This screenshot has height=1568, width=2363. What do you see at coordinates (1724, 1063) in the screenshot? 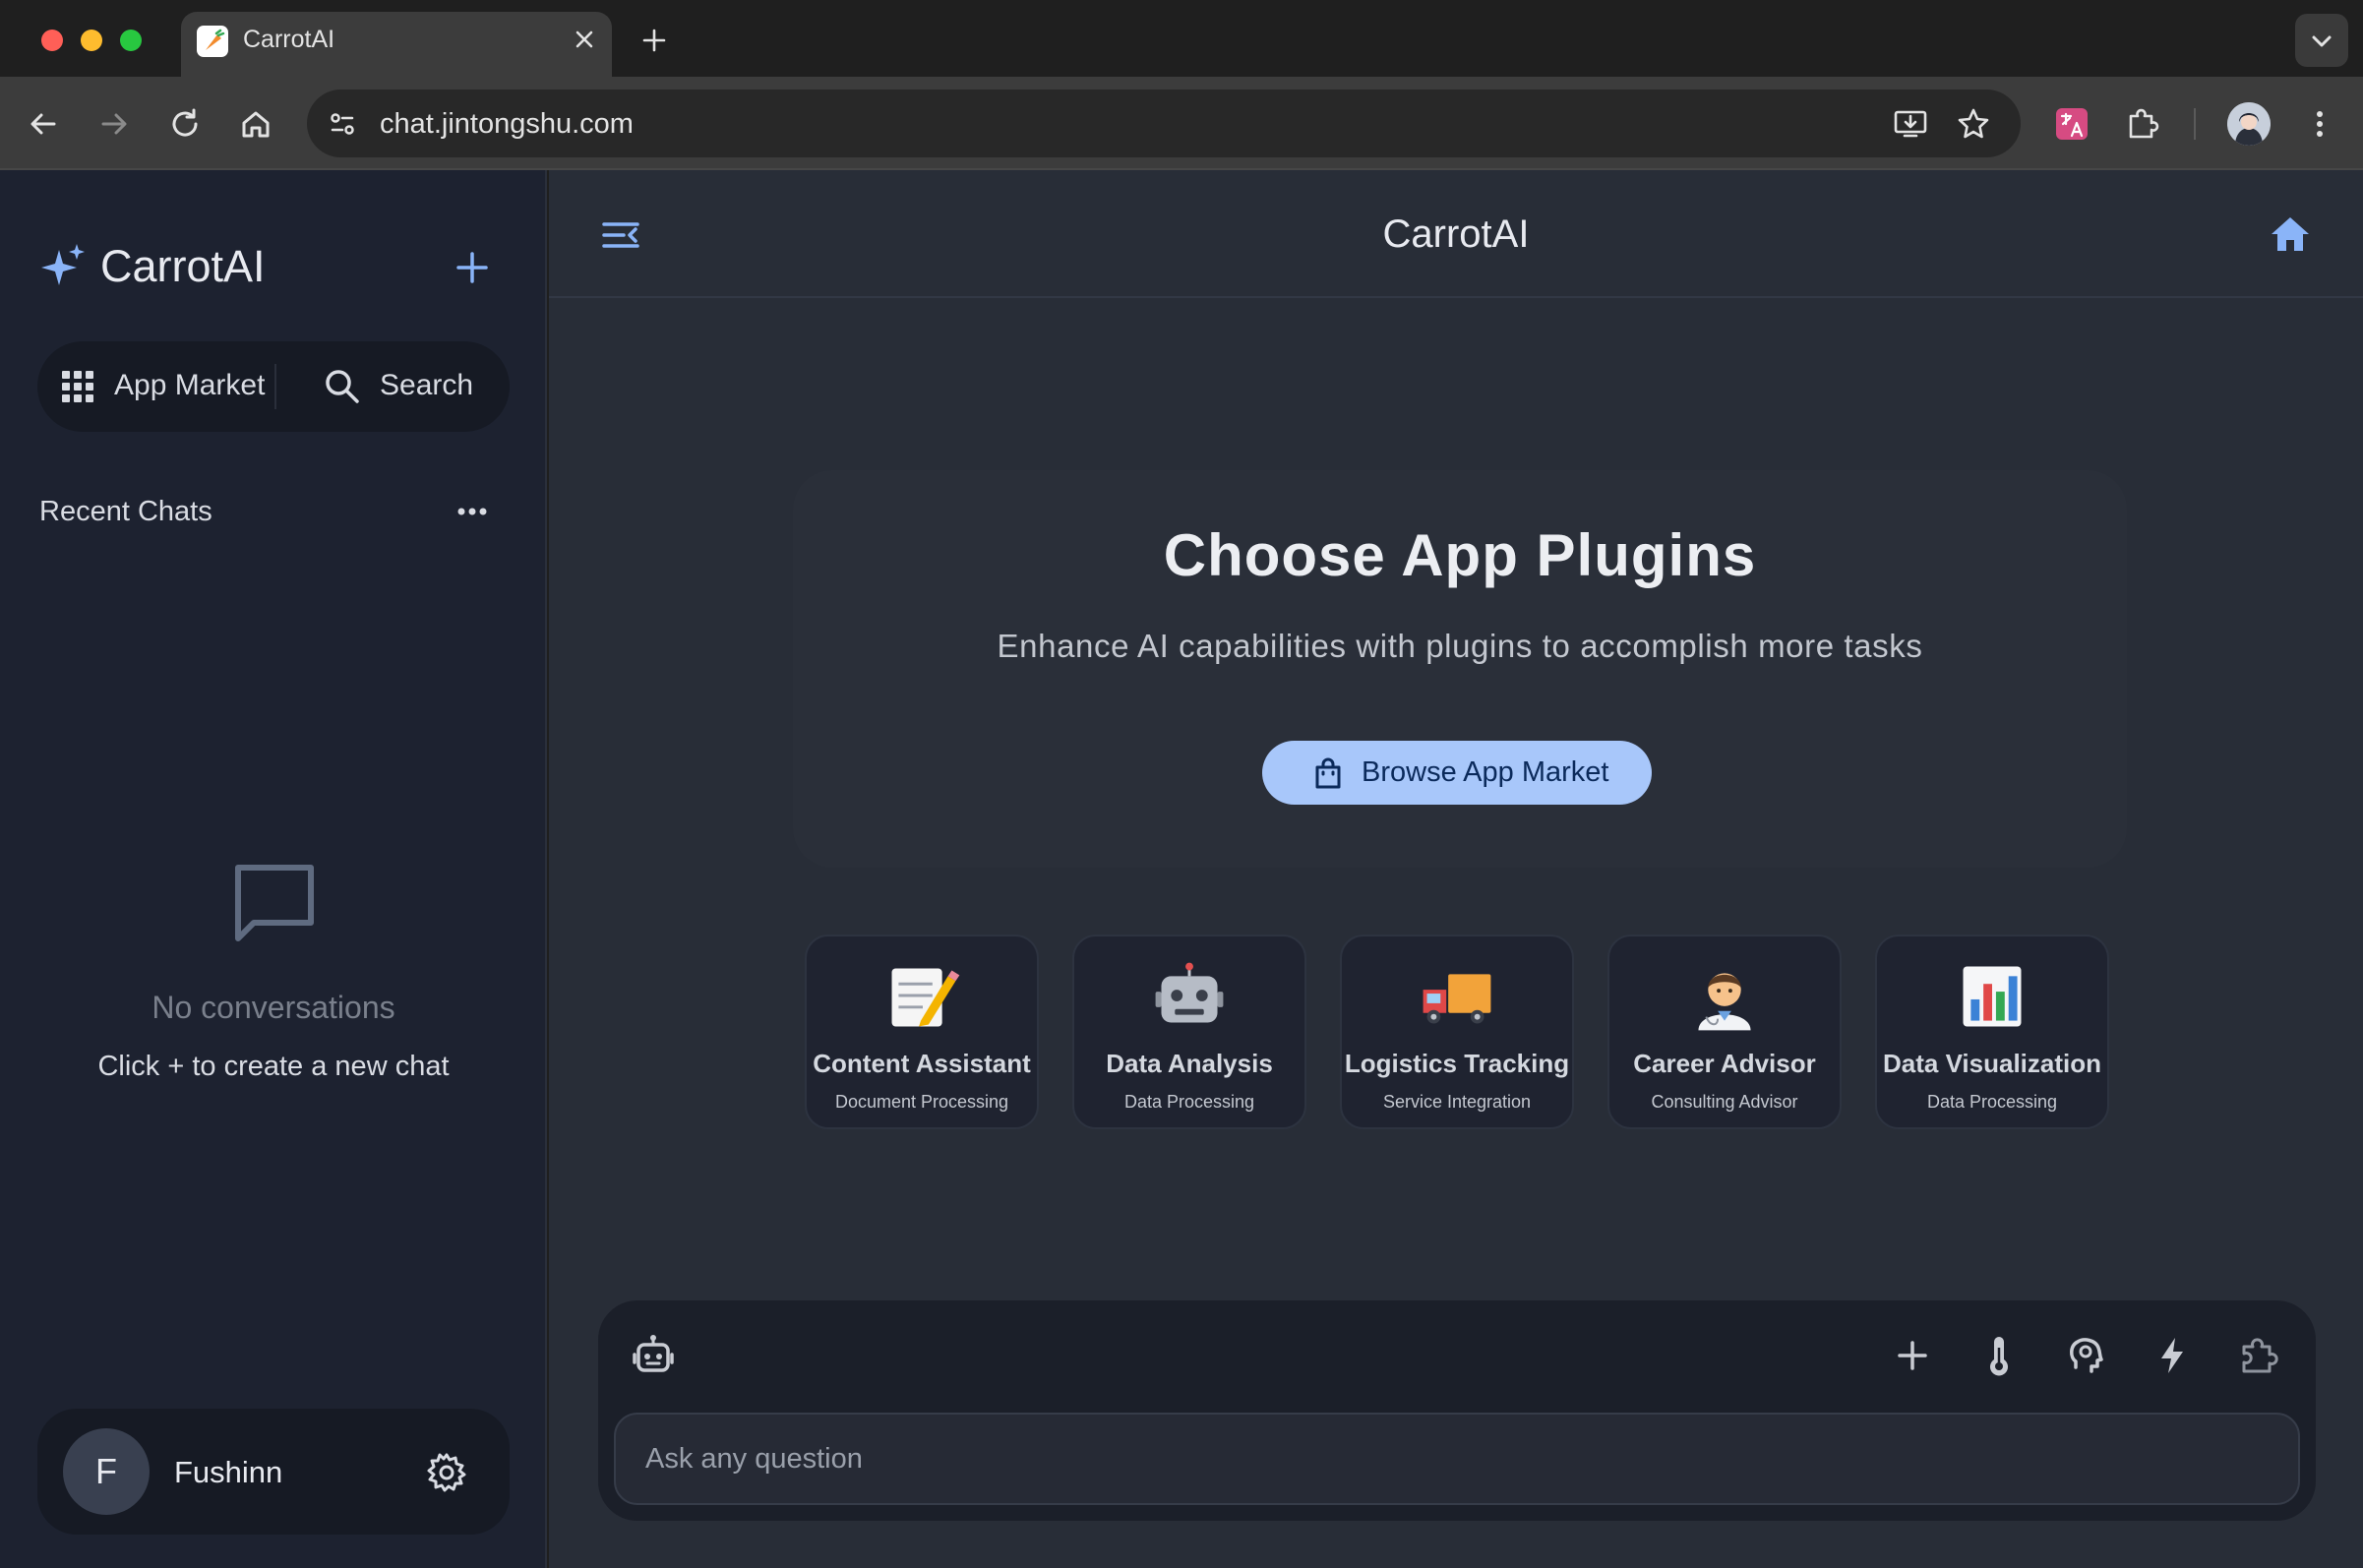
I see `plugin-title: Career Advisor` at bounding box center [1724, 1063].